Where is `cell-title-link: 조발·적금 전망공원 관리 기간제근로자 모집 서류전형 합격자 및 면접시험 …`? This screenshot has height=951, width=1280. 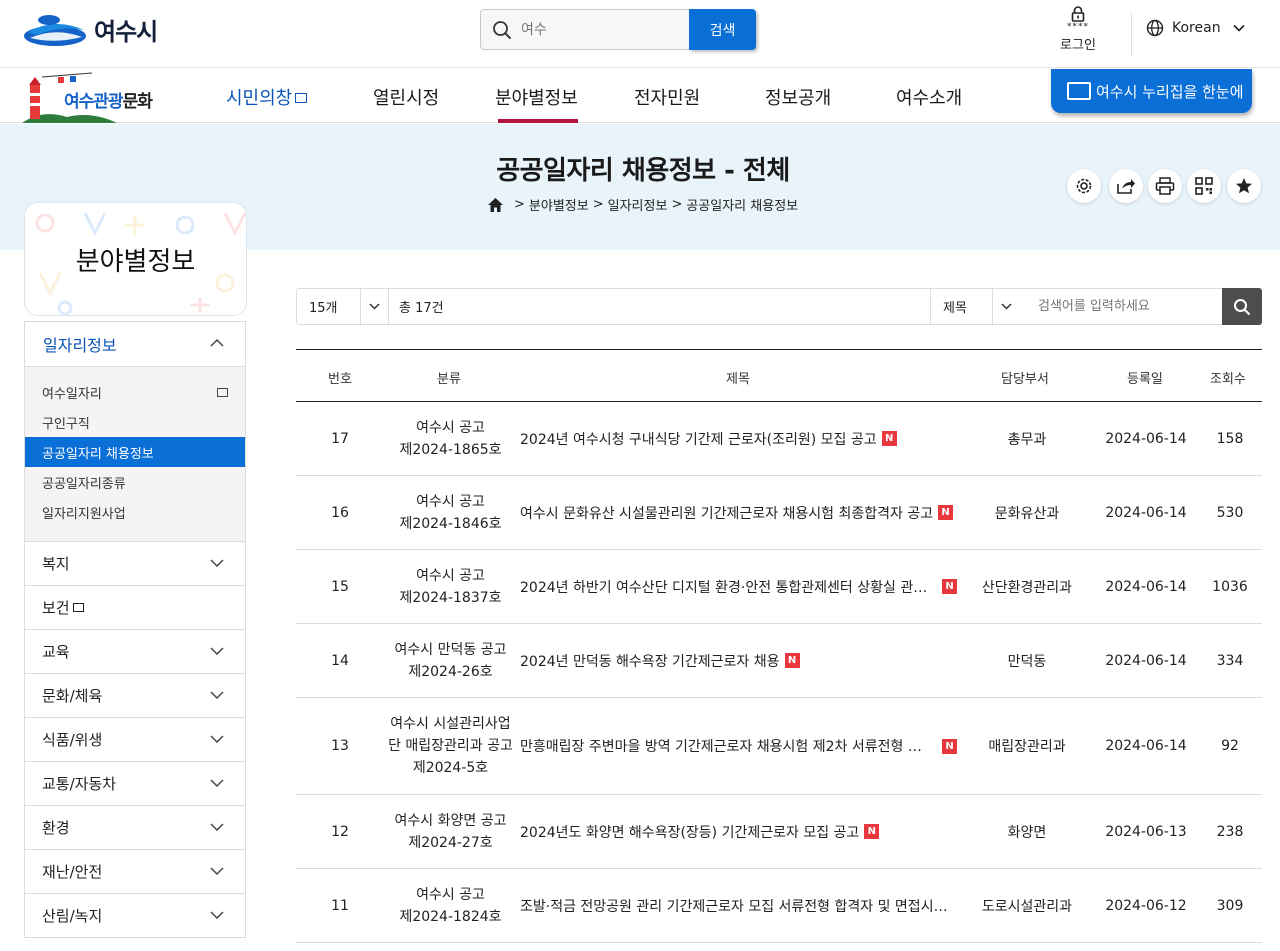 cell-title-link: 조발·적금 전망공원 관리 기간제근로자 모집 서류전형 합격자 및 면접시험 … is located at coordinates (740, 905).